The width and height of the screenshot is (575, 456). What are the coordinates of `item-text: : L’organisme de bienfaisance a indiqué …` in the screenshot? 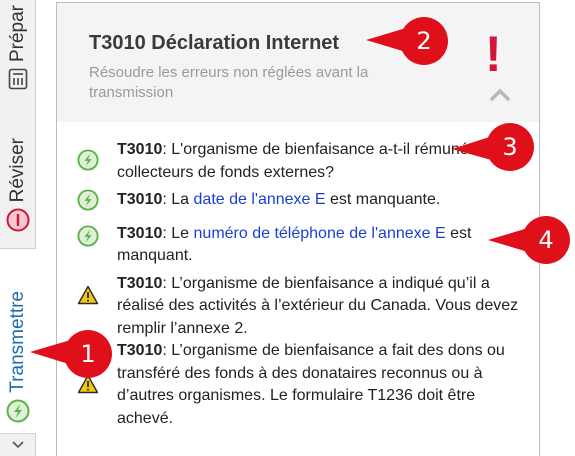 It's located at (318, 305).